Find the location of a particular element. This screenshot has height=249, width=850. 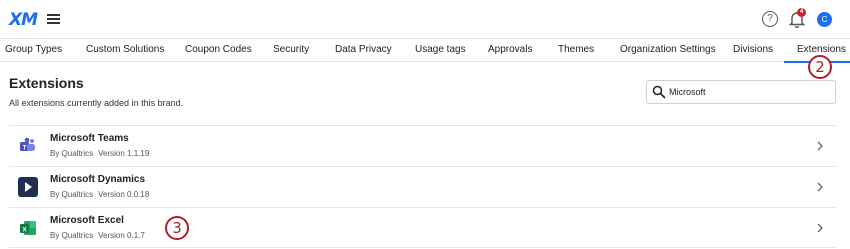

step-callout-2: 2 is located at coordinates (820, 67).